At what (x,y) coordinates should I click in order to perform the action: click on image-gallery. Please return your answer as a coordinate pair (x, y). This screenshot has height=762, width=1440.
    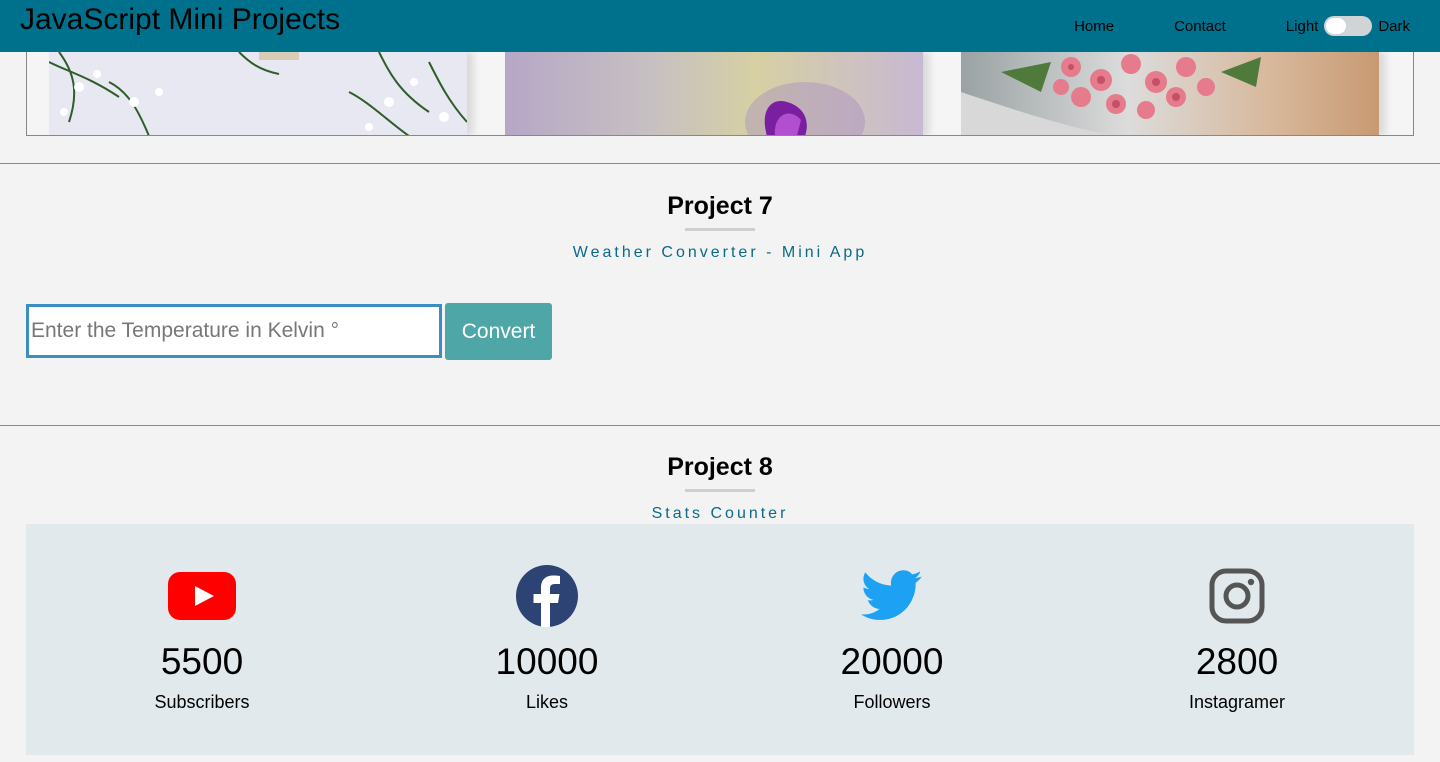
    Looking at the image, I should click on (720, 94).